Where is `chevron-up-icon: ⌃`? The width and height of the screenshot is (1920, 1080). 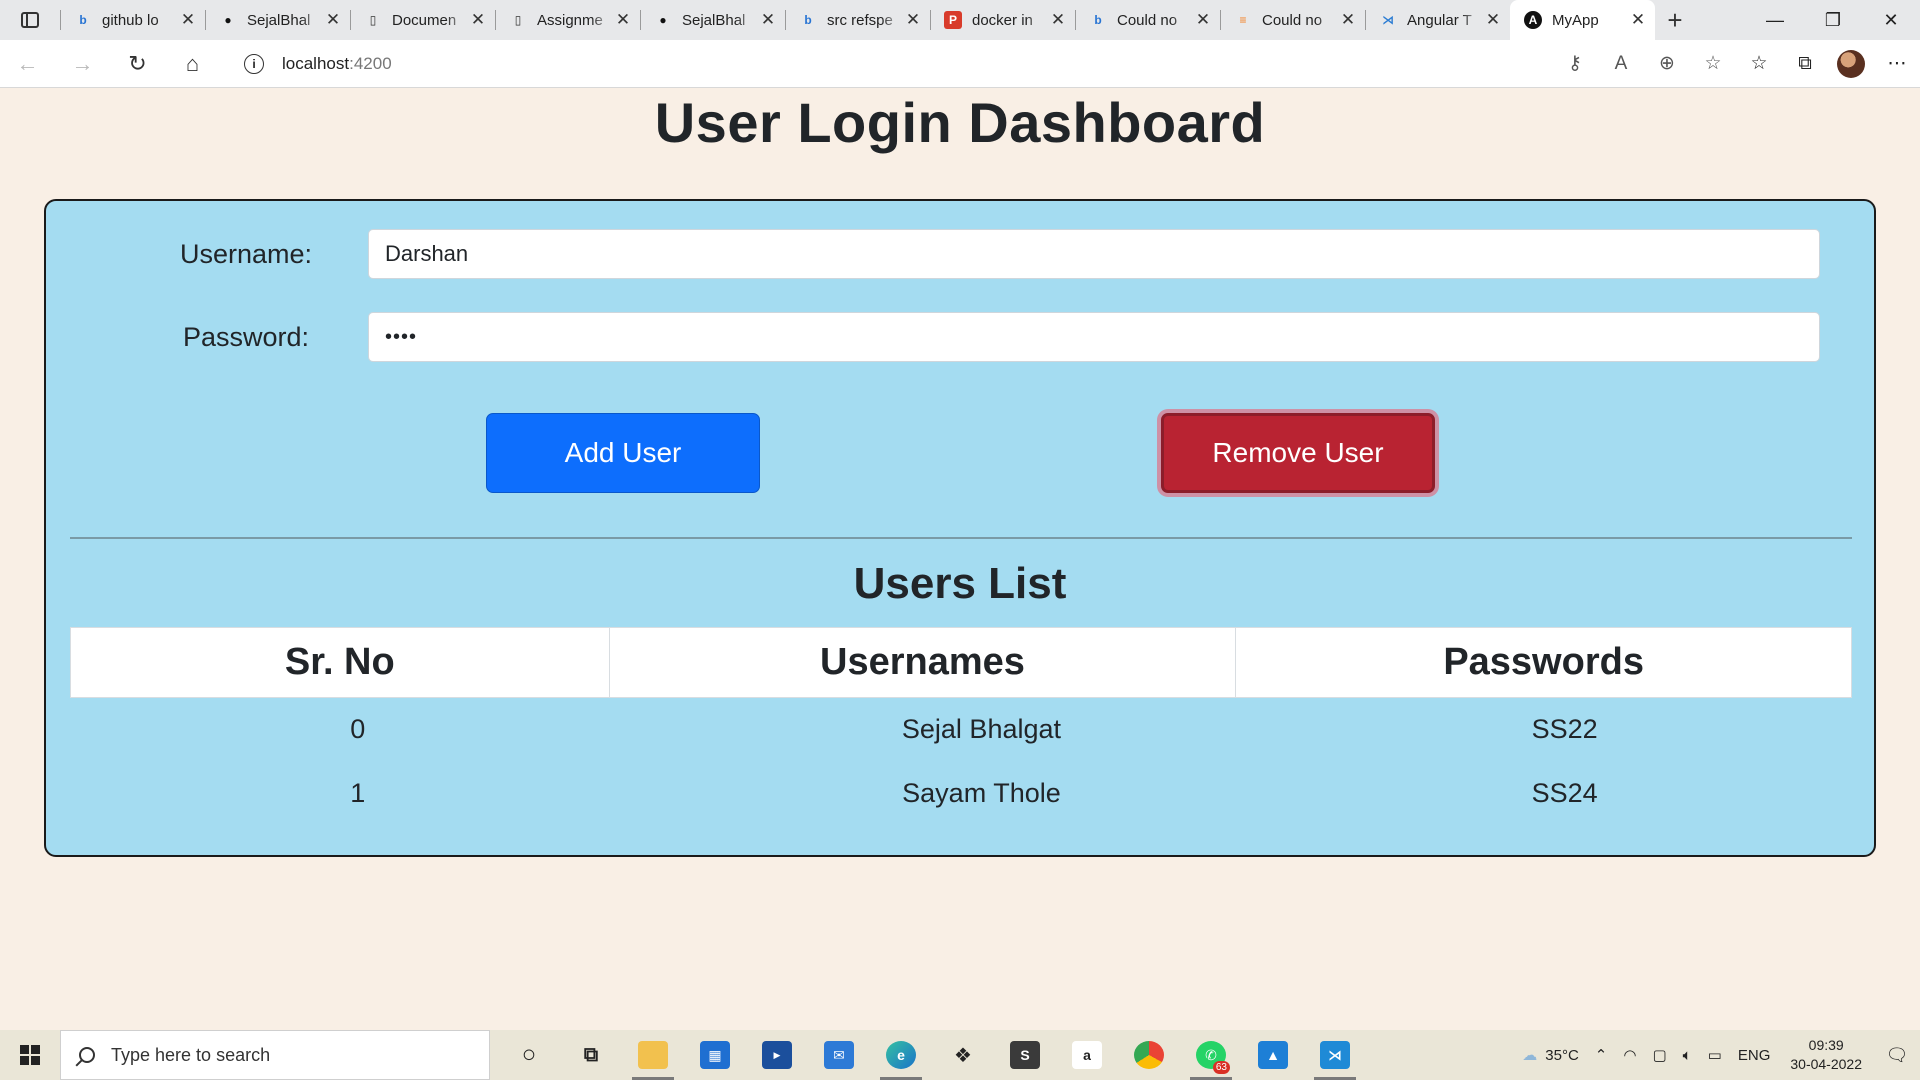 chevron-up-icon: ⌃ is located at coordinates (1601, 1055).